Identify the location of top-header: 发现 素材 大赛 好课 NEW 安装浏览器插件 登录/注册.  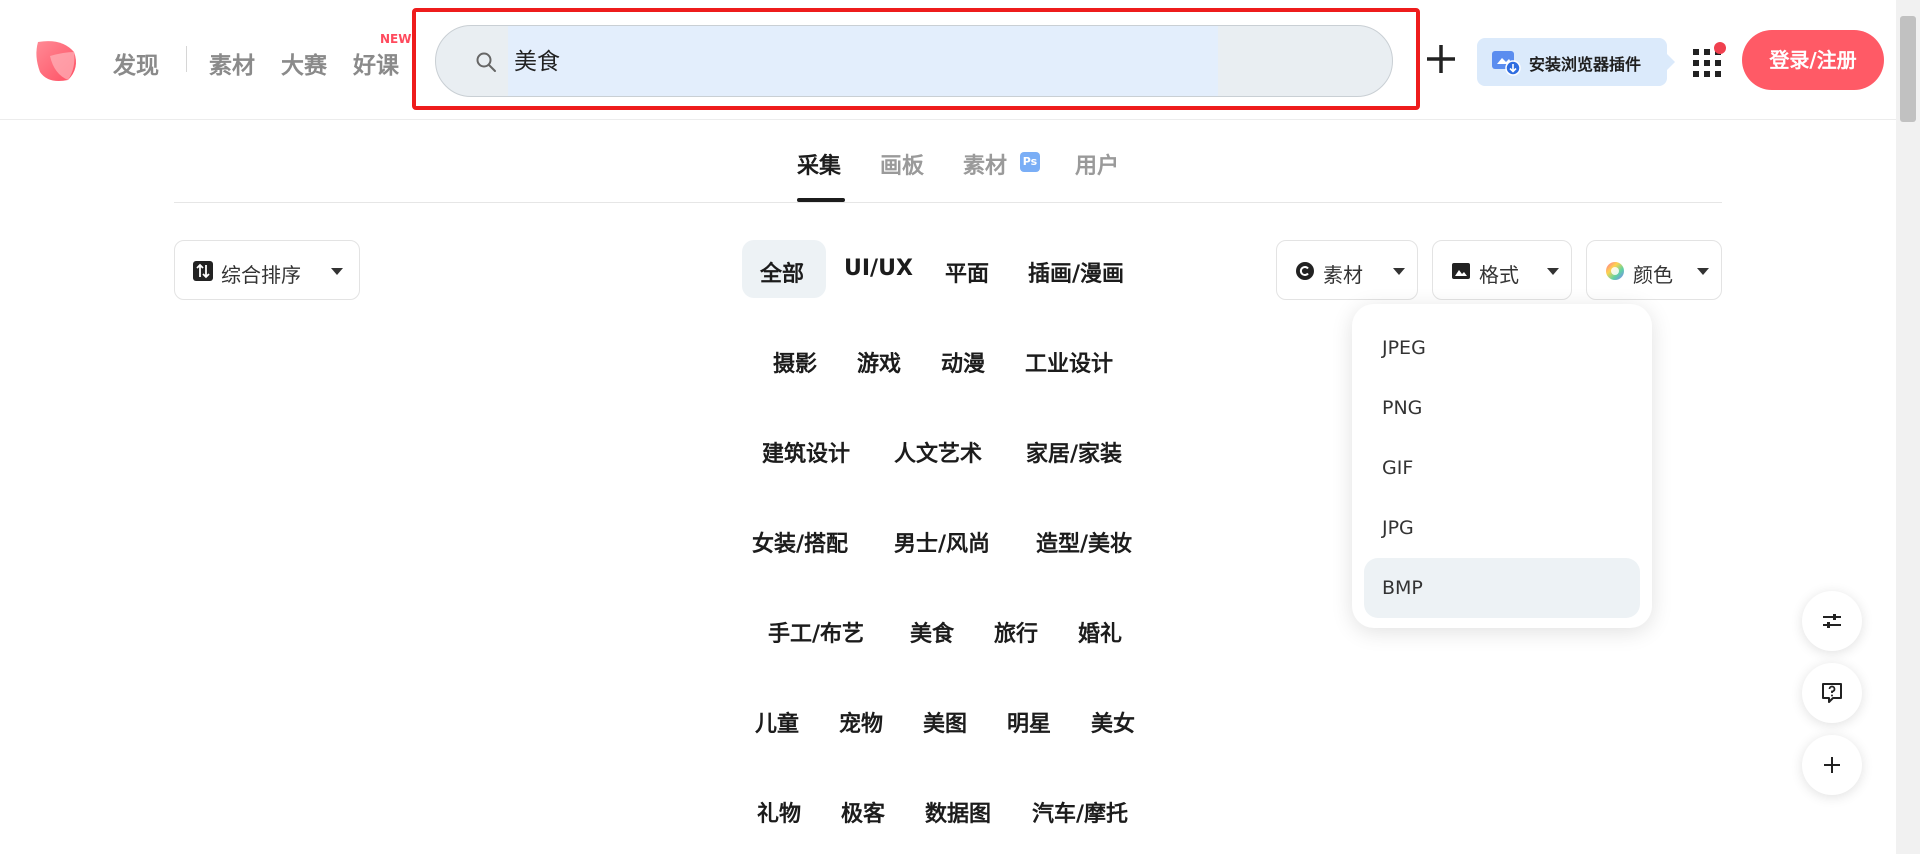
(948, 60).